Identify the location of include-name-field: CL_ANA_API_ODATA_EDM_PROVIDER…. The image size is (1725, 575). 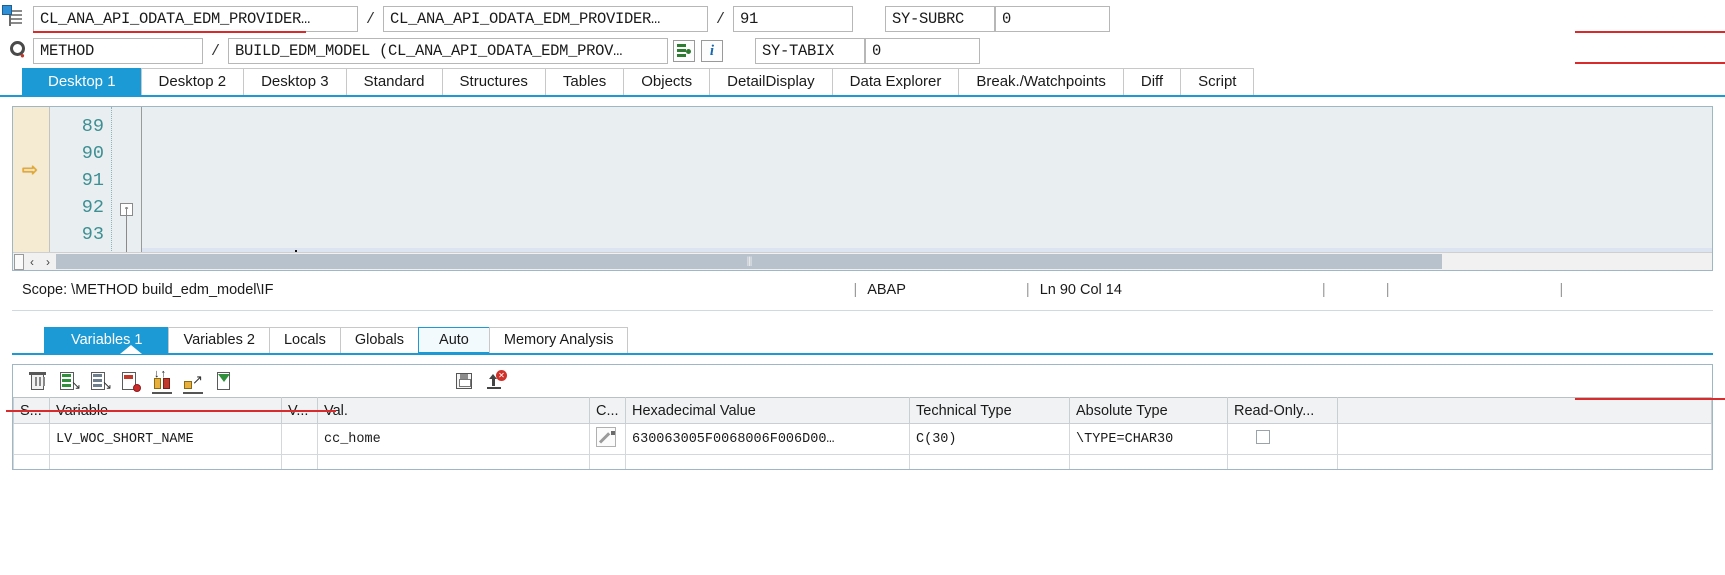
(546, 19).